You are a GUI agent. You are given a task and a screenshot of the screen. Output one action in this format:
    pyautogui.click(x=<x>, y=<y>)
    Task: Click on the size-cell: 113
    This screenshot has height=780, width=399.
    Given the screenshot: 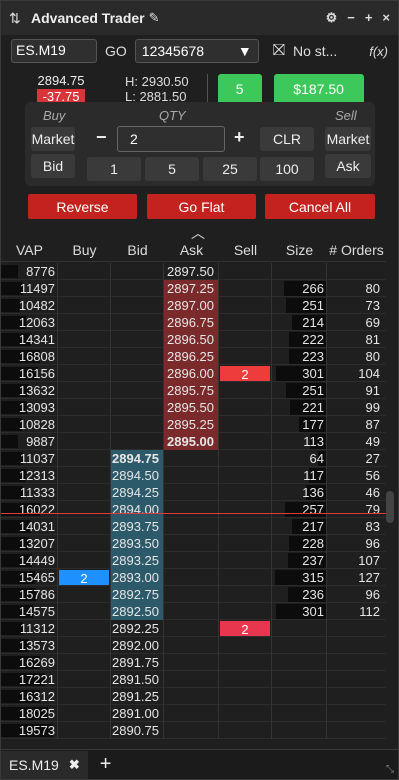 What is the action you would take?
    pyautogui.click(x=299, y=441)
    